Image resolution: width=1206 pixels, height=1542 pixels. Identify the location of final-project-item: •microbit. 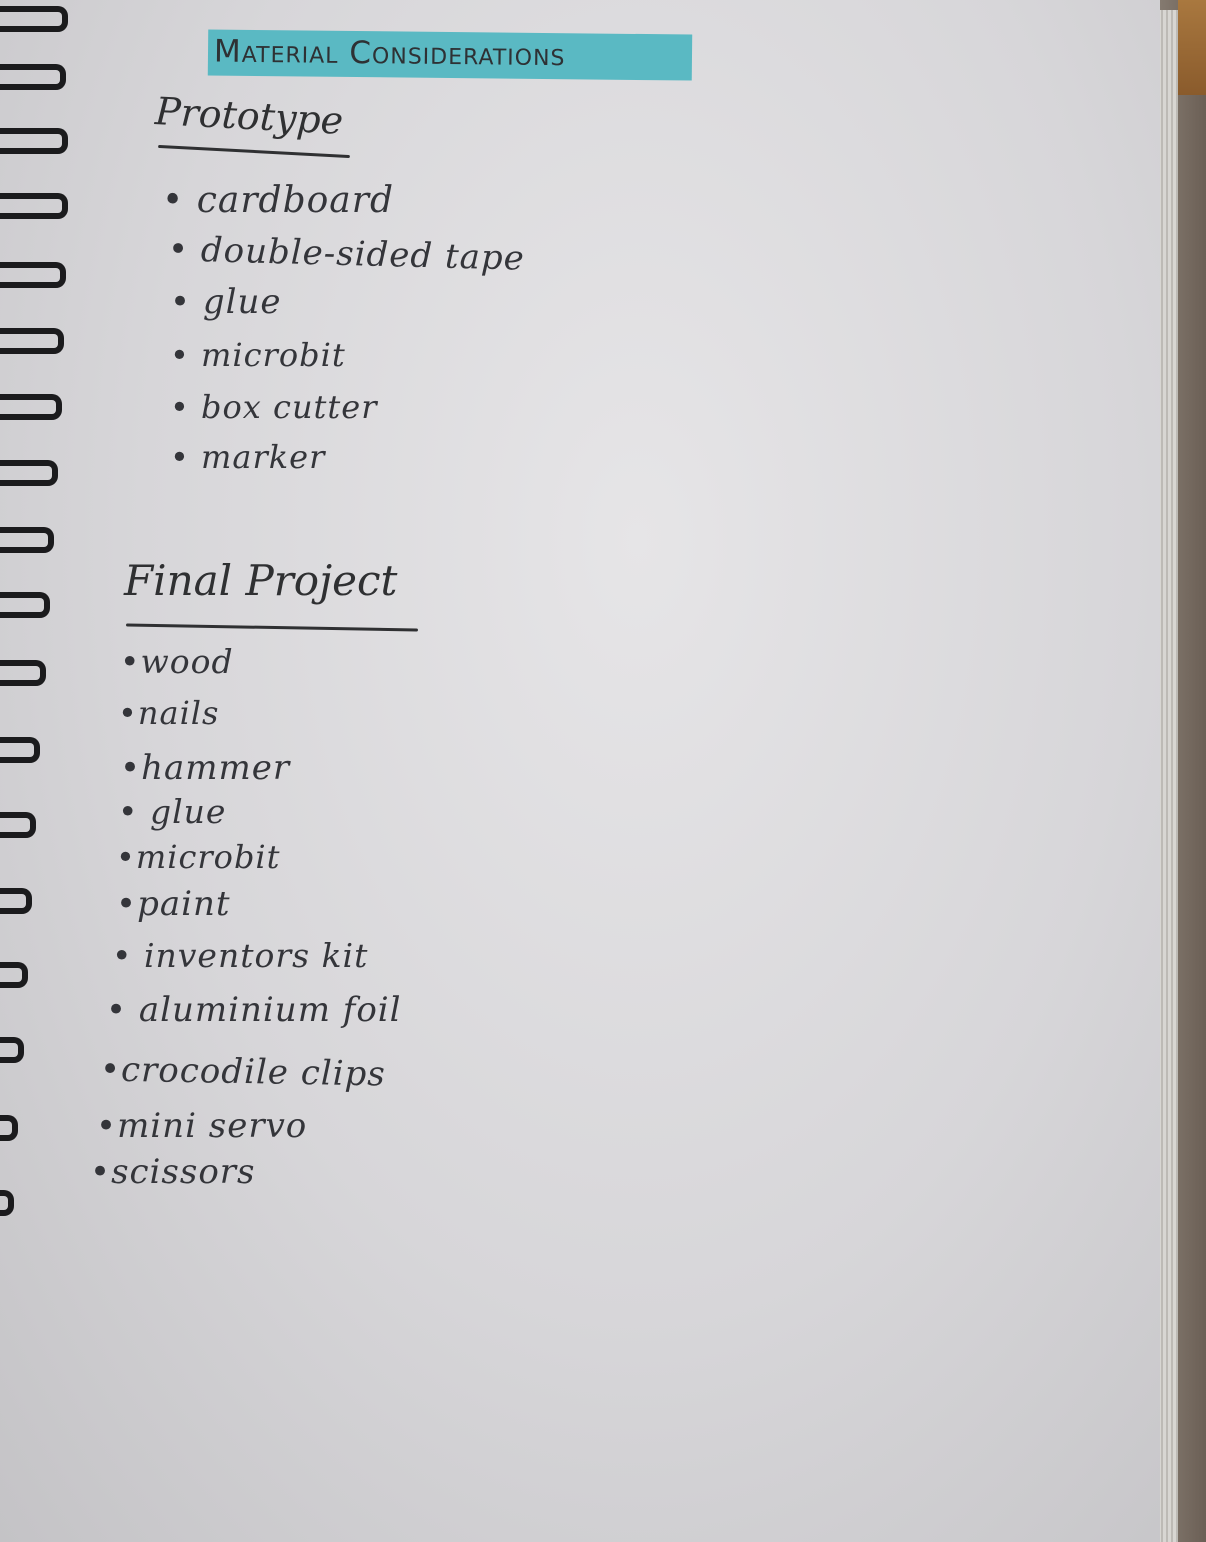
(198, 857).